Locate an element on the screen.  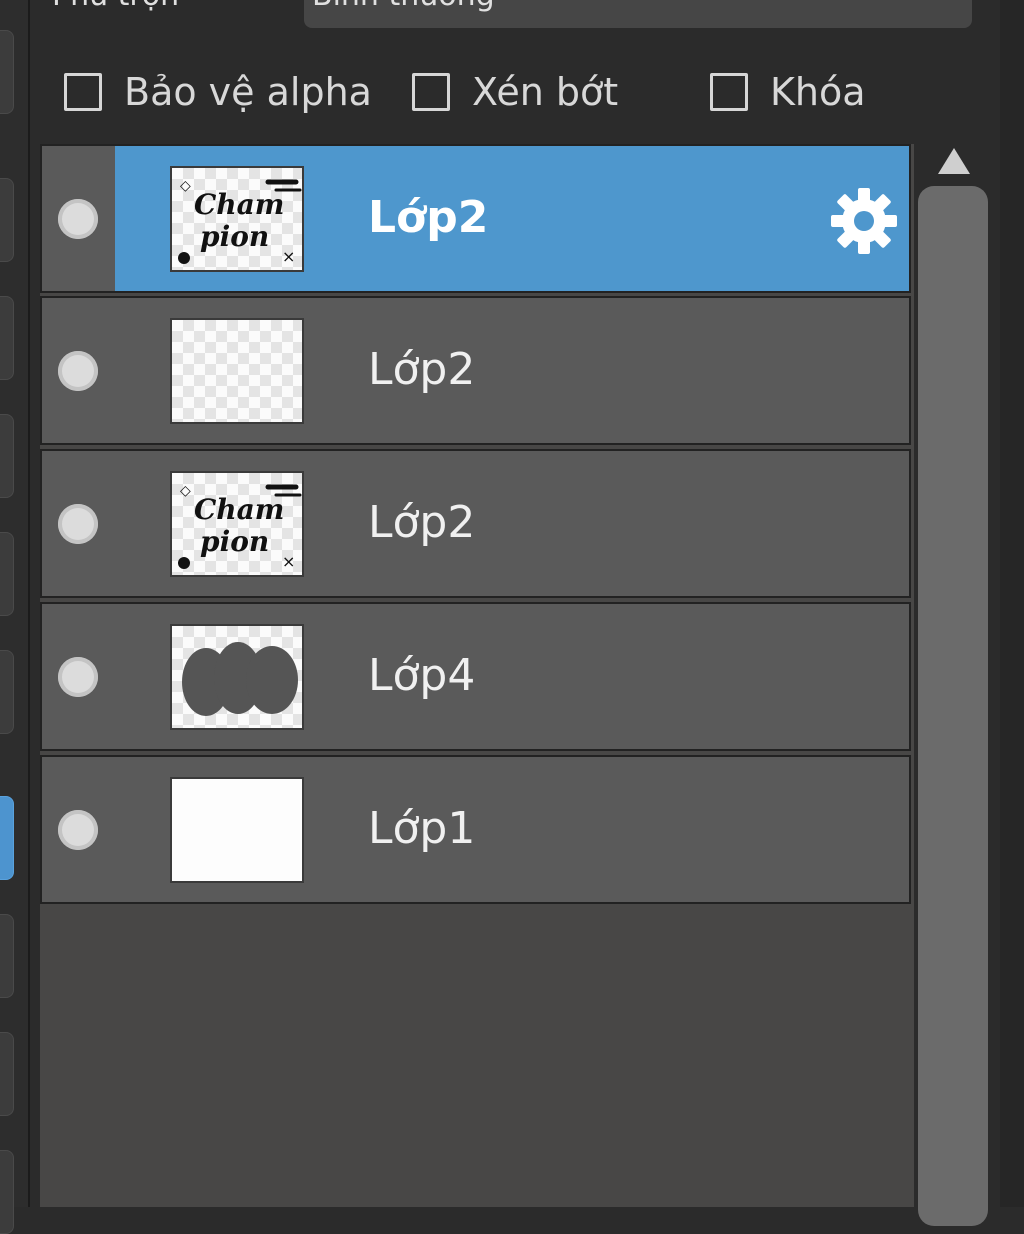
layer-row: Cham pion ◇ × Lớp2 is located at coordinates (475, 523).